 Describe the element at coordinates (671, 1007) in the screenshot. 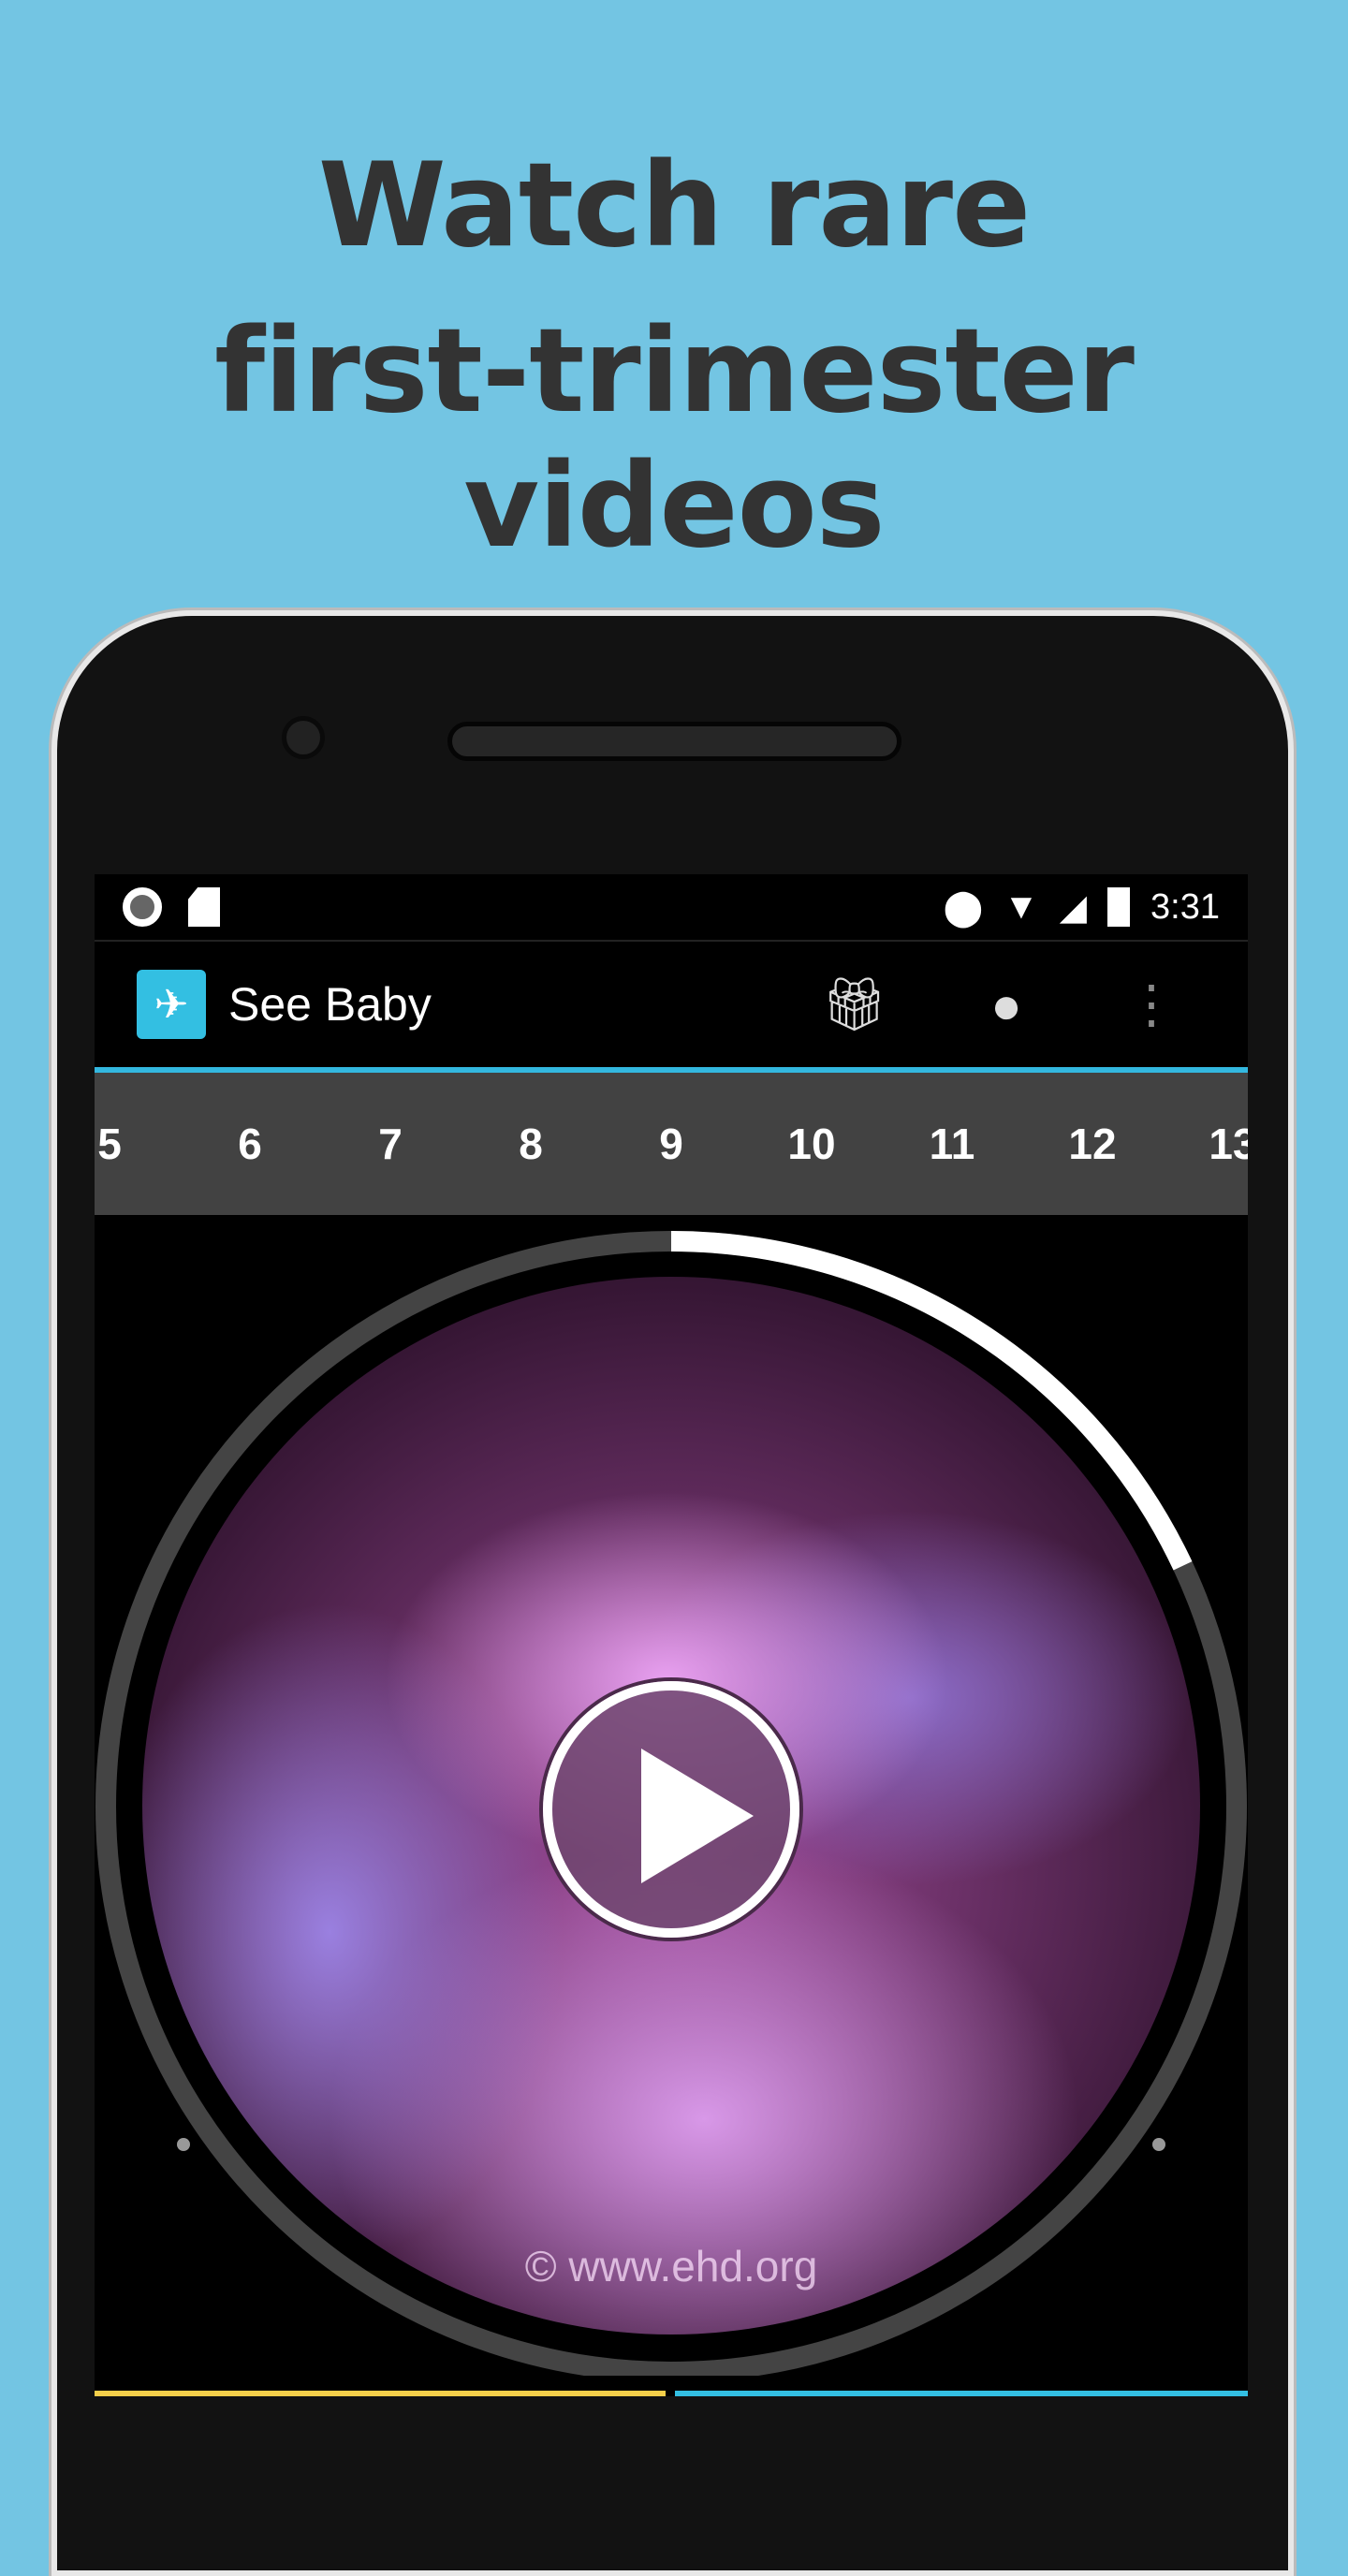

I see `app-bar: ✈ See Baby 🎁︎ ● ⋮` at that location.